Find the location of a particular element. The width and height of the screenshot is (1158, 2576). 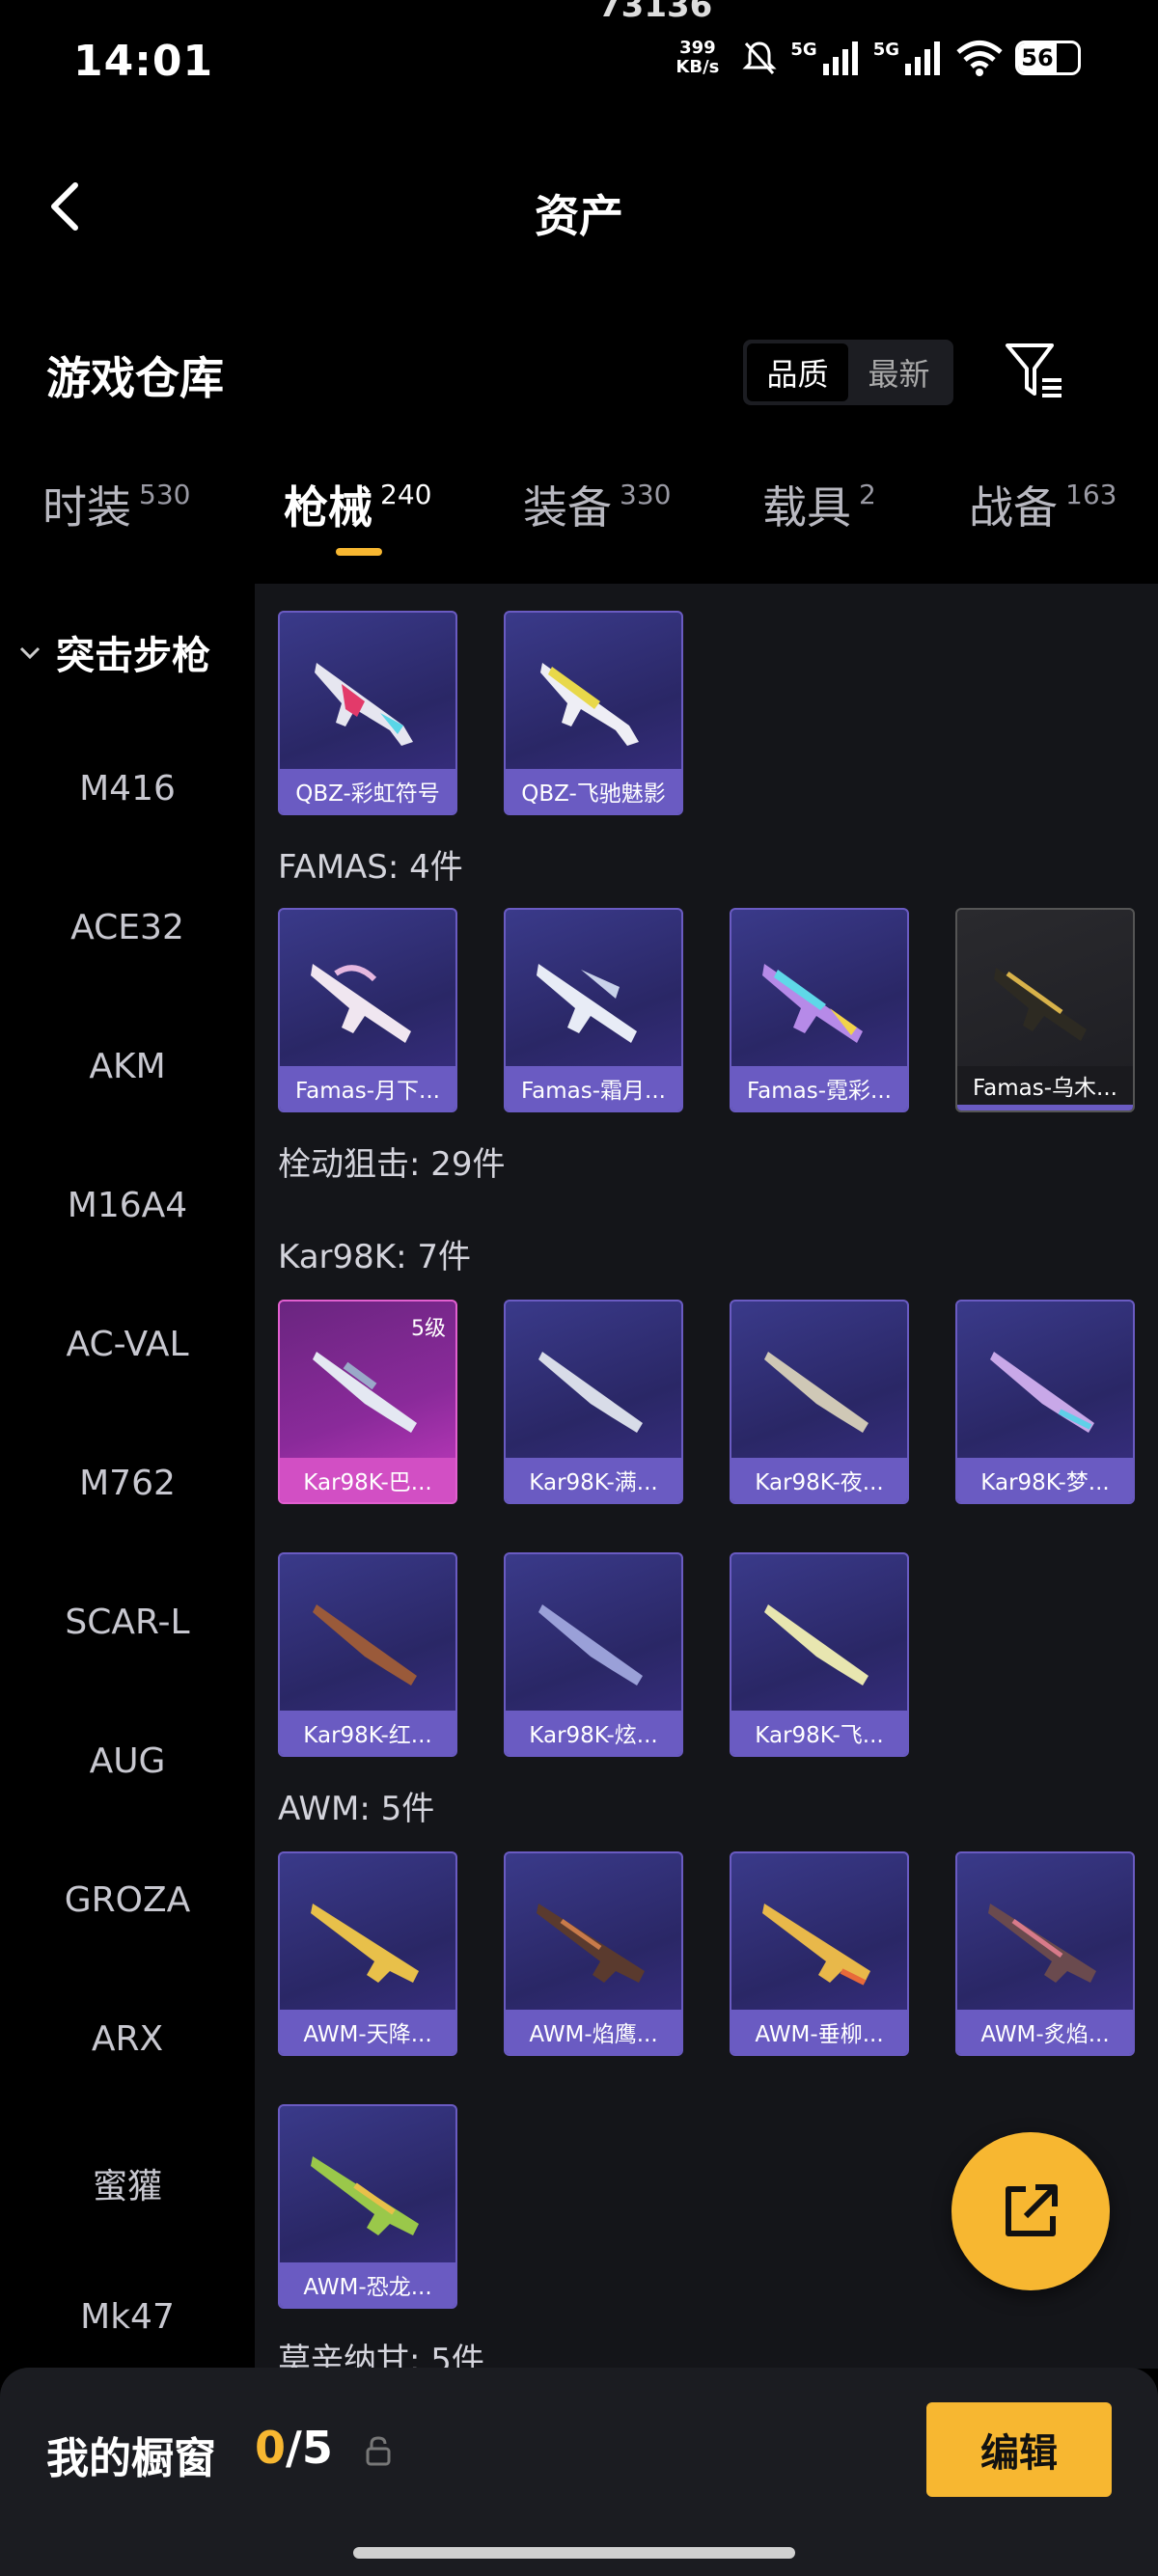

tab-equipment: 装备 330 is located at coordinates (597, 505).